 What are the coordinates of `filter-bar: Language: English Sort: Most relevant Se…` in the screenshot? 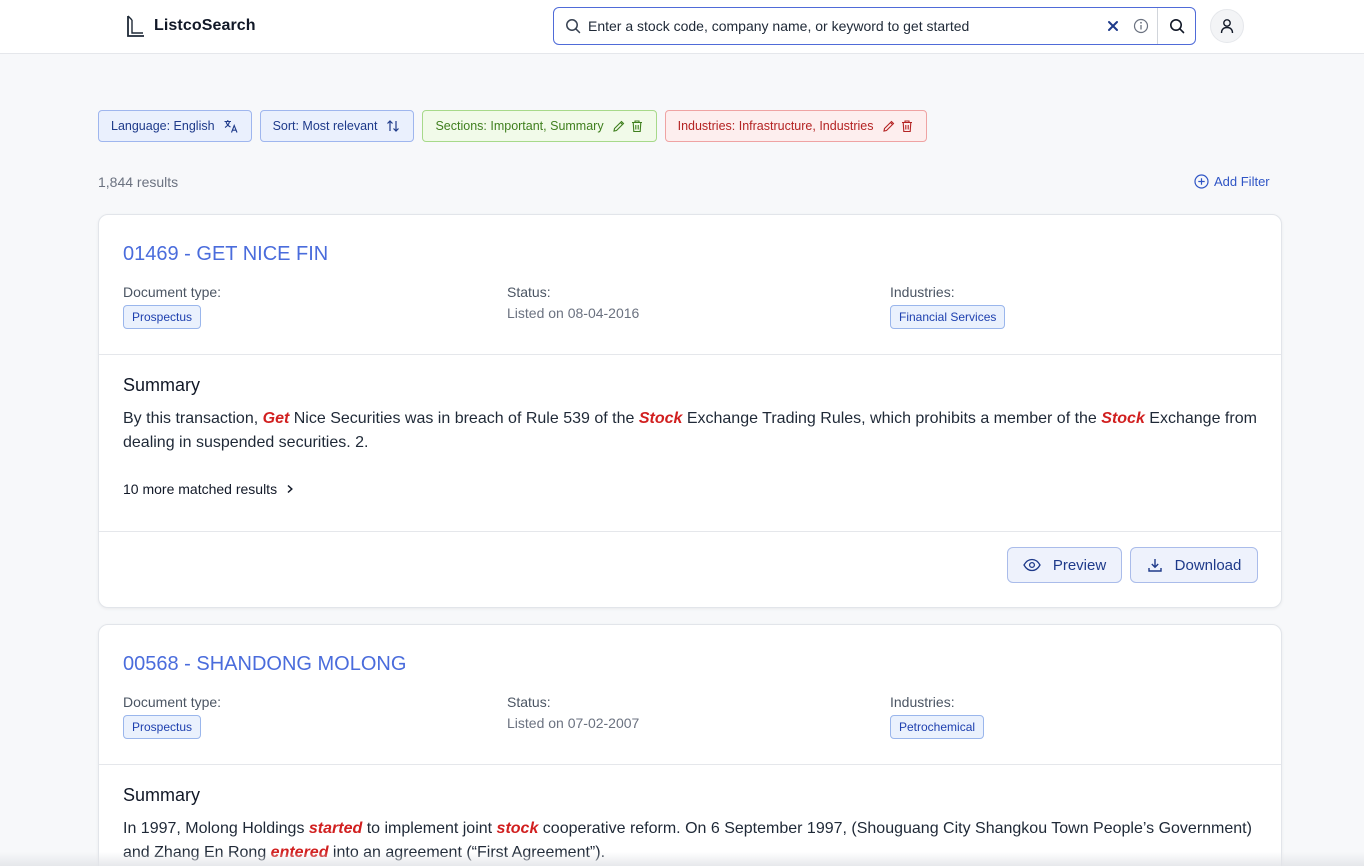 It's located at (512, 126).